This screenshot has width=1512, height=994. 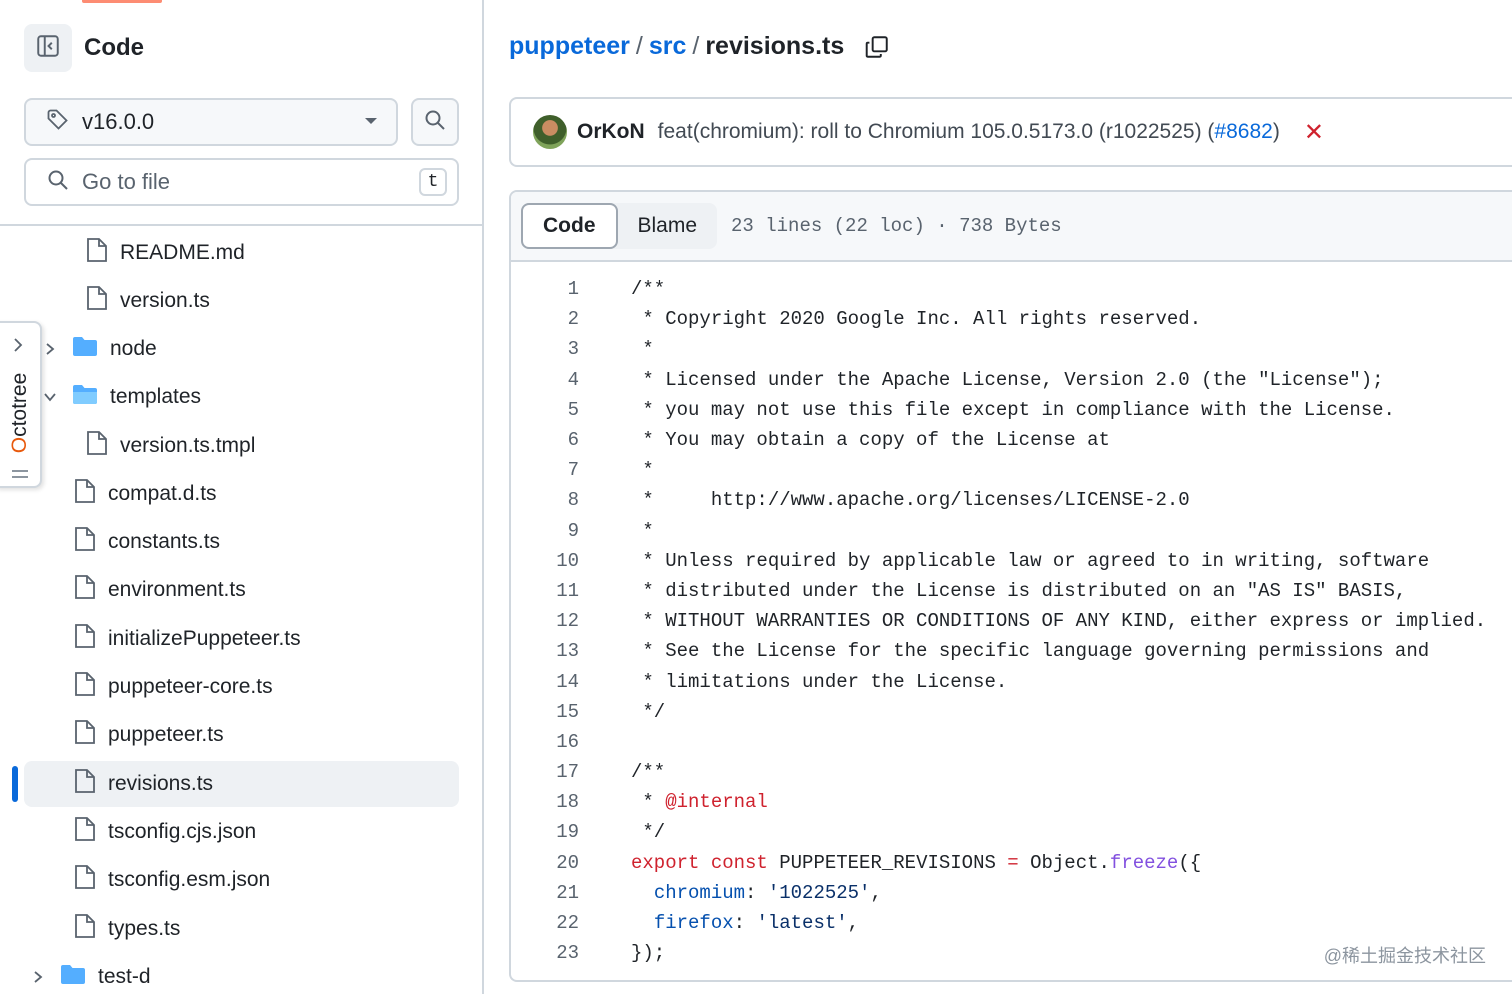 What do you see at coordinates (172, 880) in the screenshot?
I see `tree-item-file: tsconfig.esm.json` at bounding box center [172, 880].